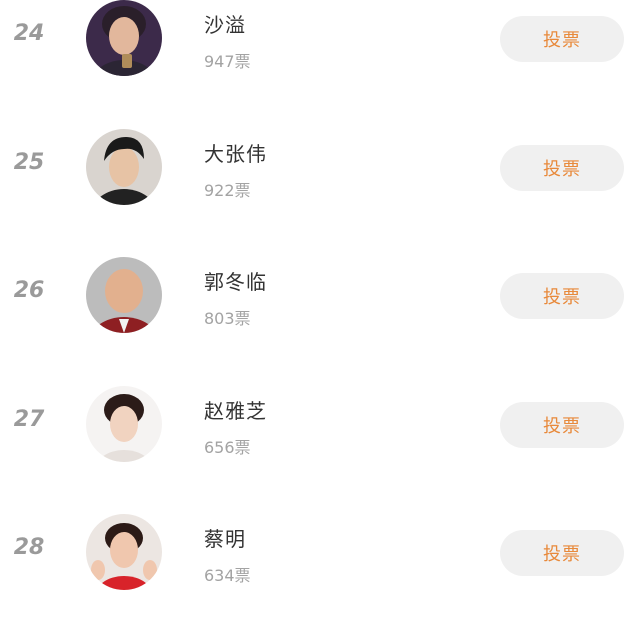  Describe the element at coordinates (225, 25) in the screenshot. I see `candidate-name: 沙溢` at that location.